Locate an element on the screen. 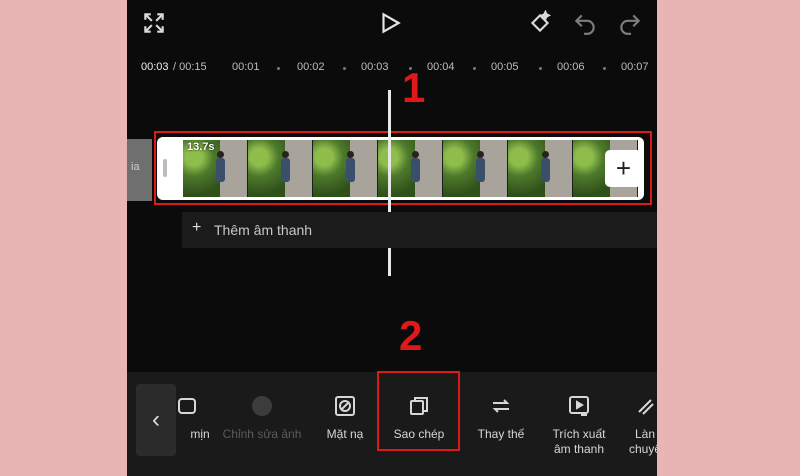  playhead is located at coordinates (389, 183).